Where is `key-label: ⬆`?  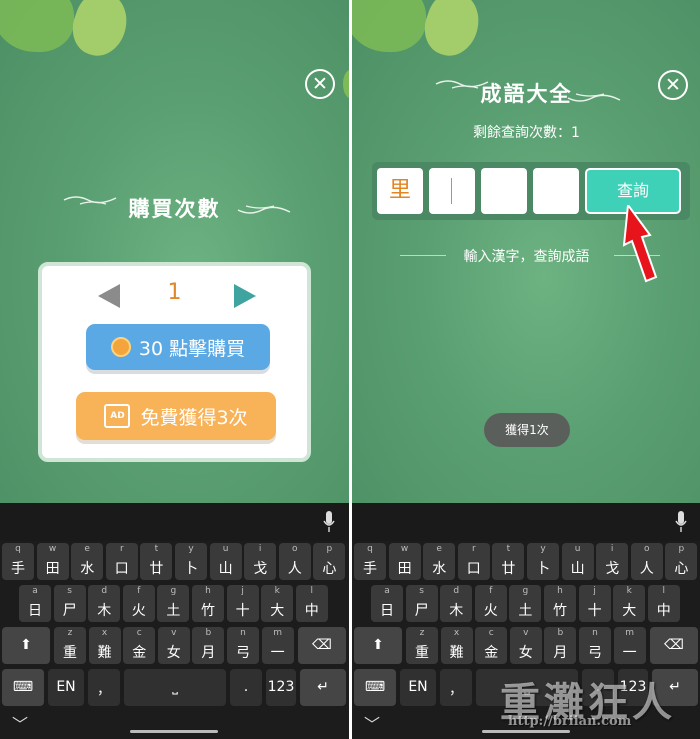 key-label: ⬆ is located at coordinates (378, 645).